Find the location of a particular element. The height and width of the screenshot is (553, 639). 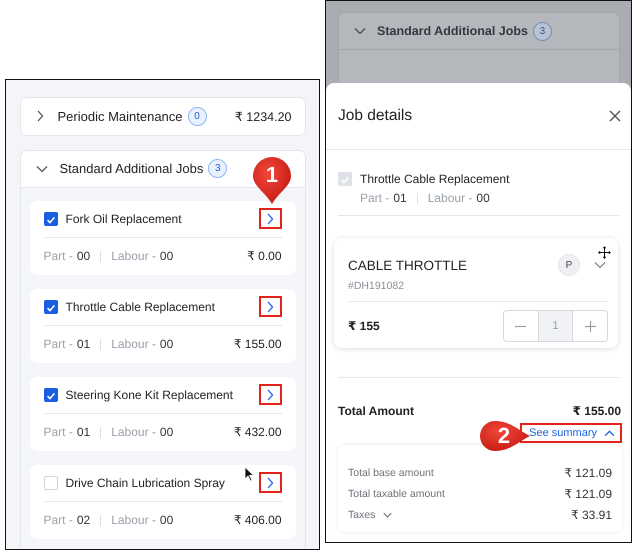

quantity-stepper: 1 is located at coordinates (555, 326).